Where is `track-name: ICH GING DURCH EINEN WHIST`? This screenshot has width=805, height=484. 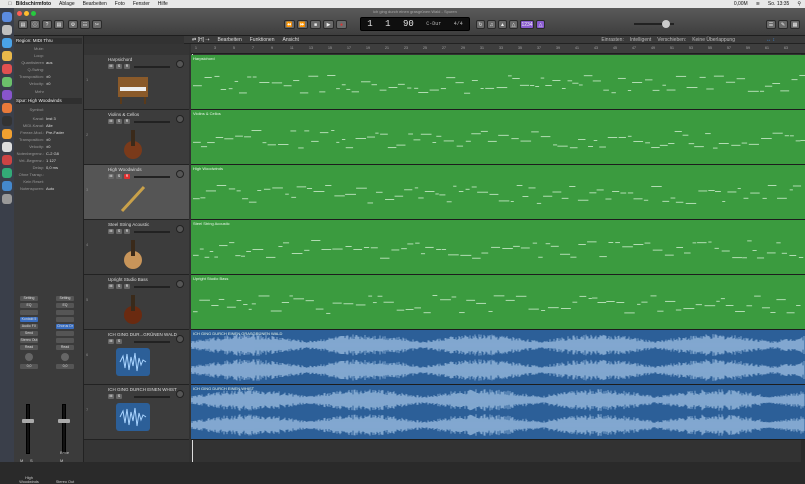
track-name: ICH GING DURCH EINEN WHIST is located at coordinates (142, 389).